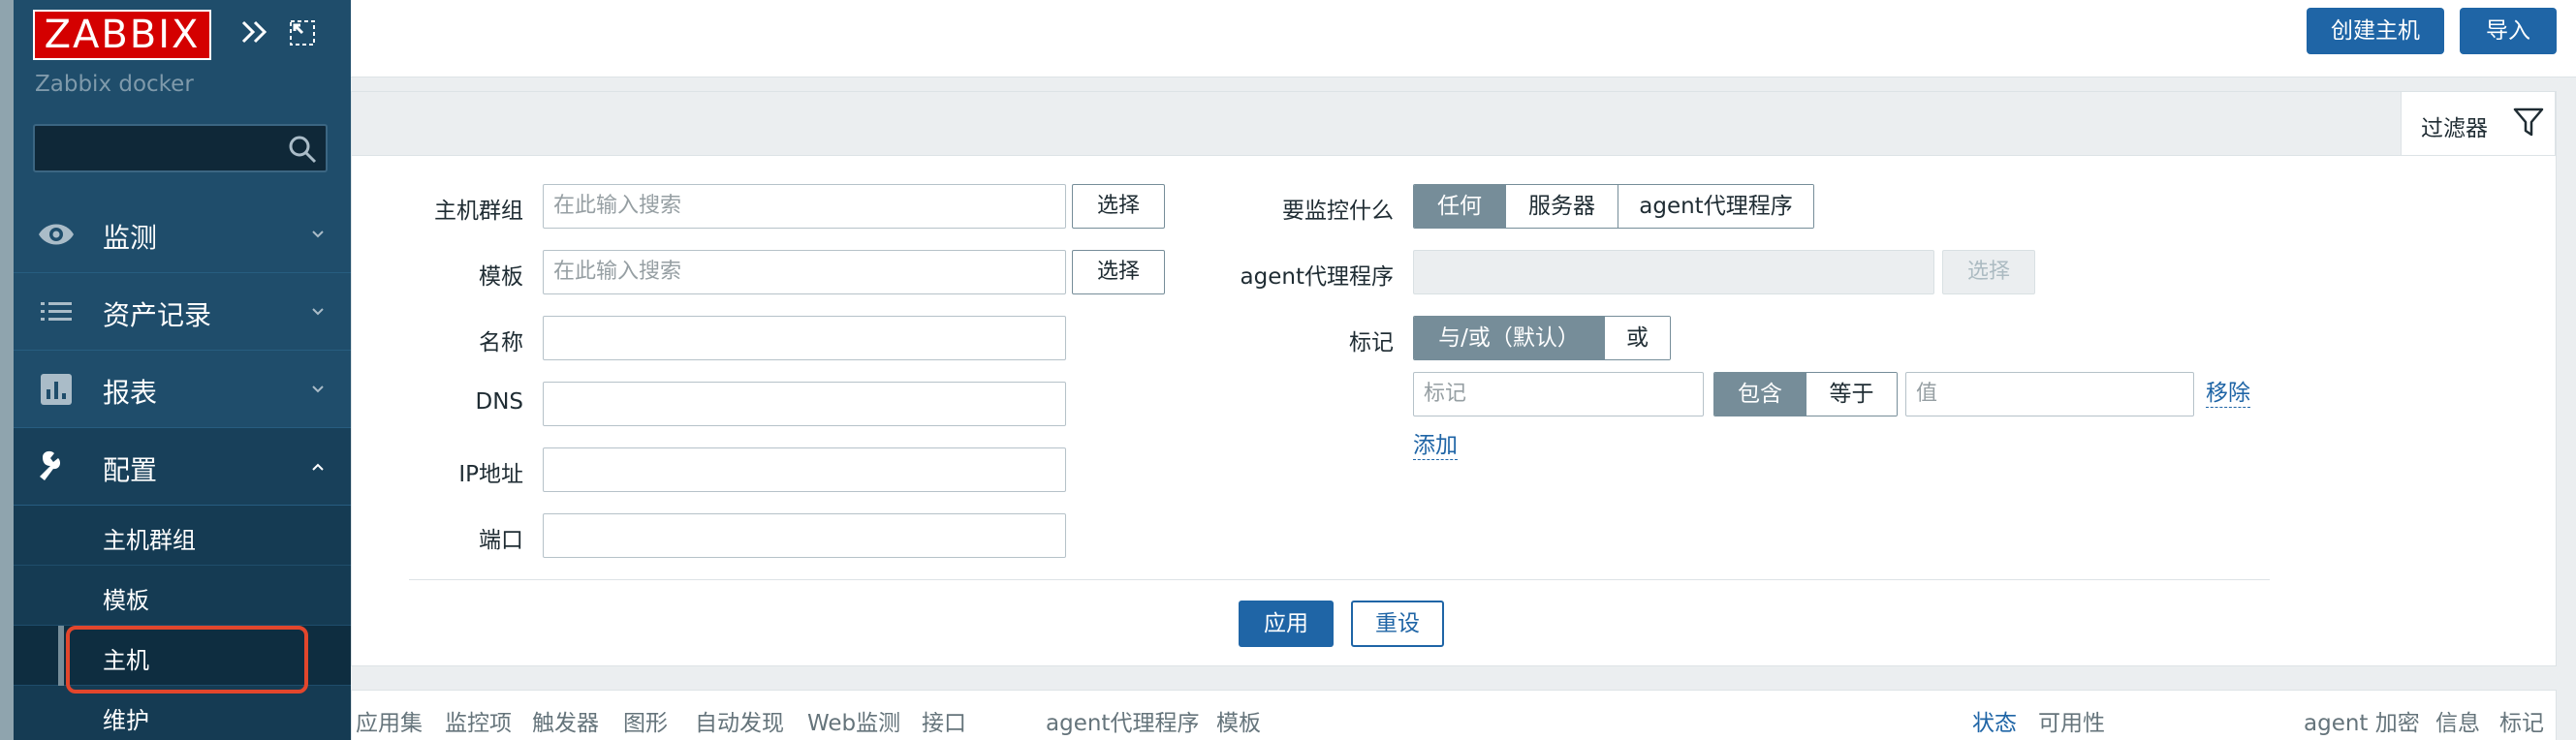  I want to click on list-icon, so click(56, 311).